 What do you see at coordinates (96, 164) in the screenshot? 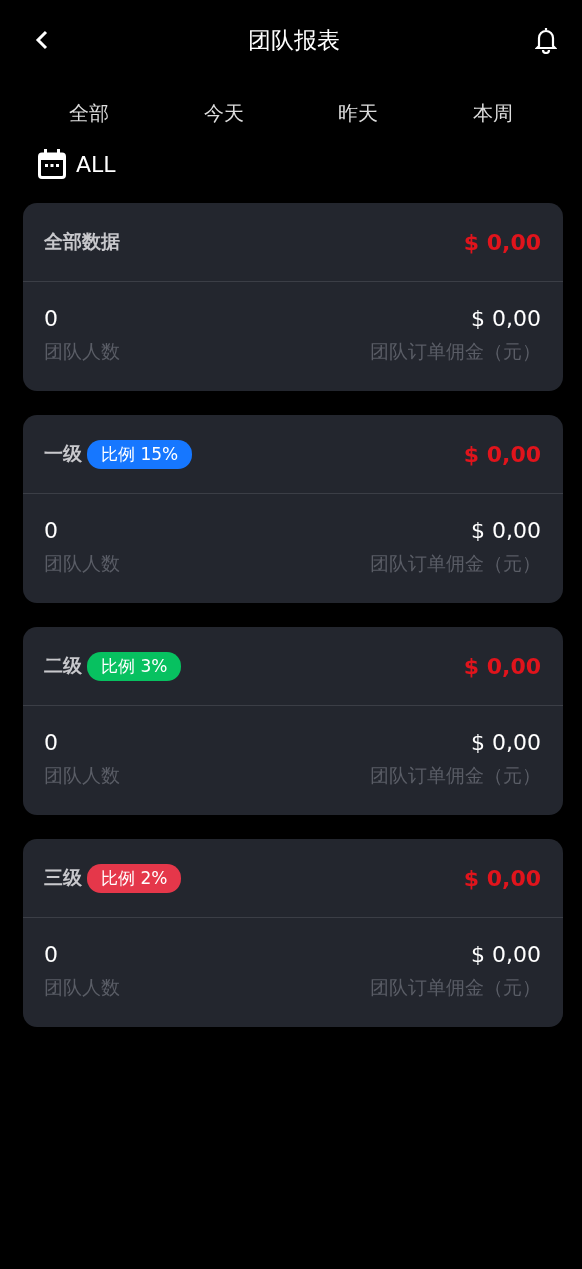
I see `date-filter-label: ALL` at bounding box center [96, 164].